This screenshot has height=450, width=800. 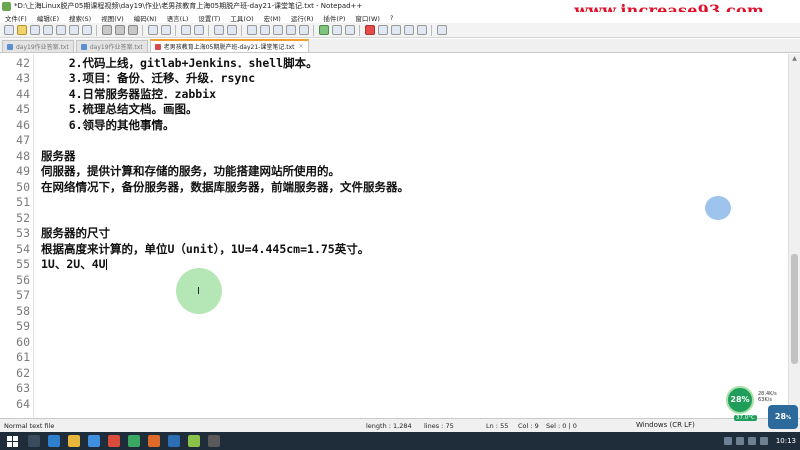 What do you see at coordinates (763, 441) in the screenshot?
I see `tray-input-icon` at bounding box center [763, 441].